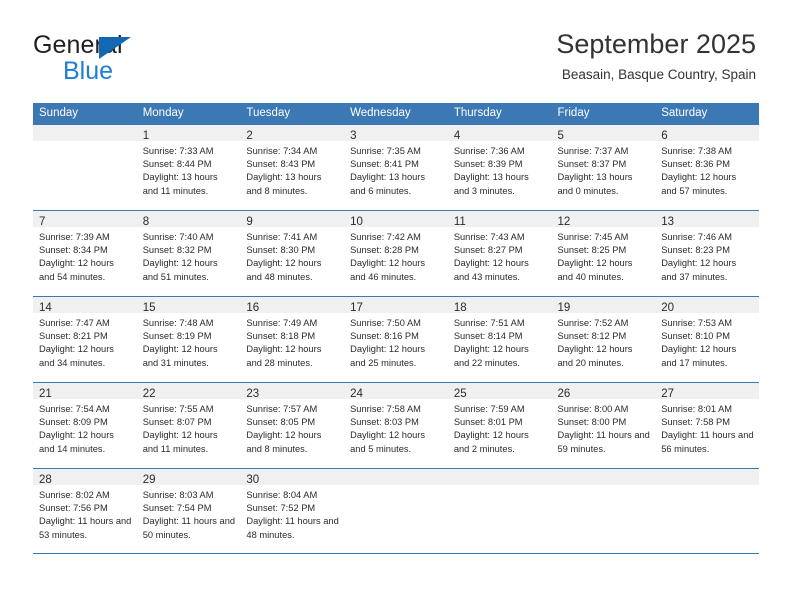 The height and width of the screenshot is (612, 792). What do you see at coordinates (491, 356) in the screenshot?
I see `daylight-text: Daylight: 12 hours and 22 minutes.` at bounding box center [491, 356].